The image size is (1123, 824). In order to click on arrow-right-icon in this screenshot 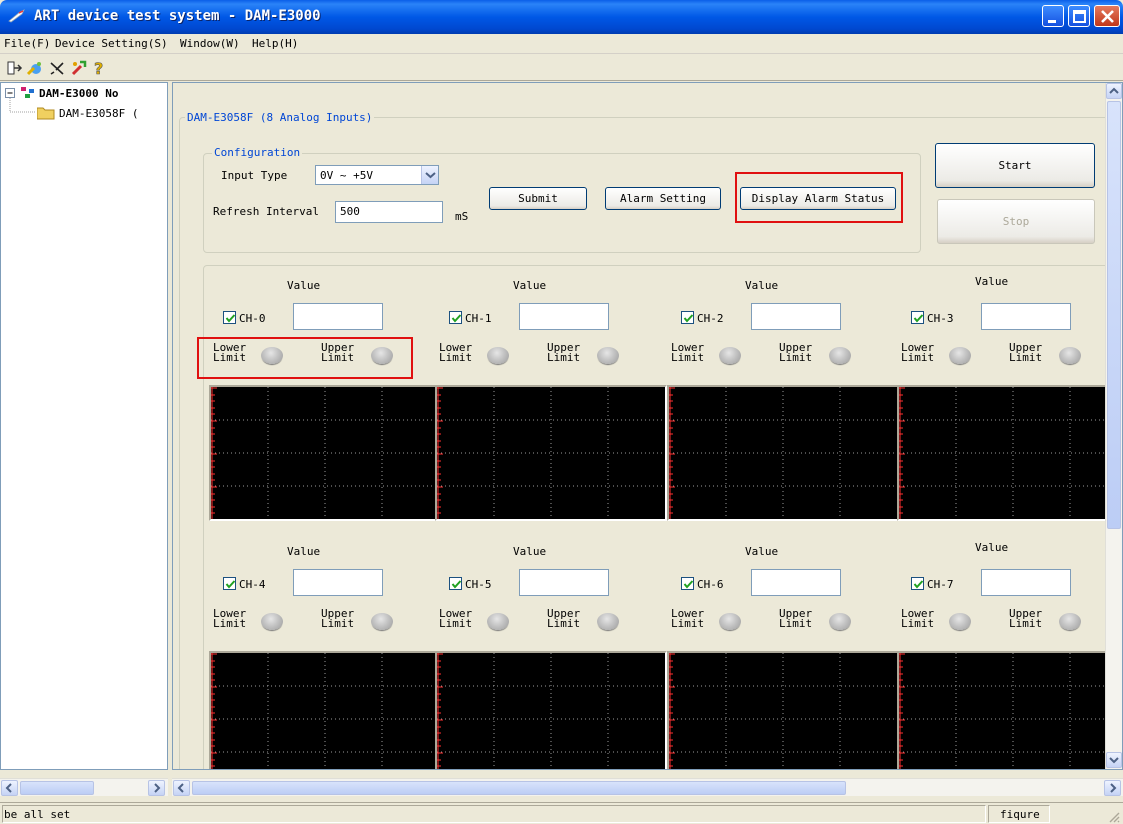, I will do `click(157, 788)`.